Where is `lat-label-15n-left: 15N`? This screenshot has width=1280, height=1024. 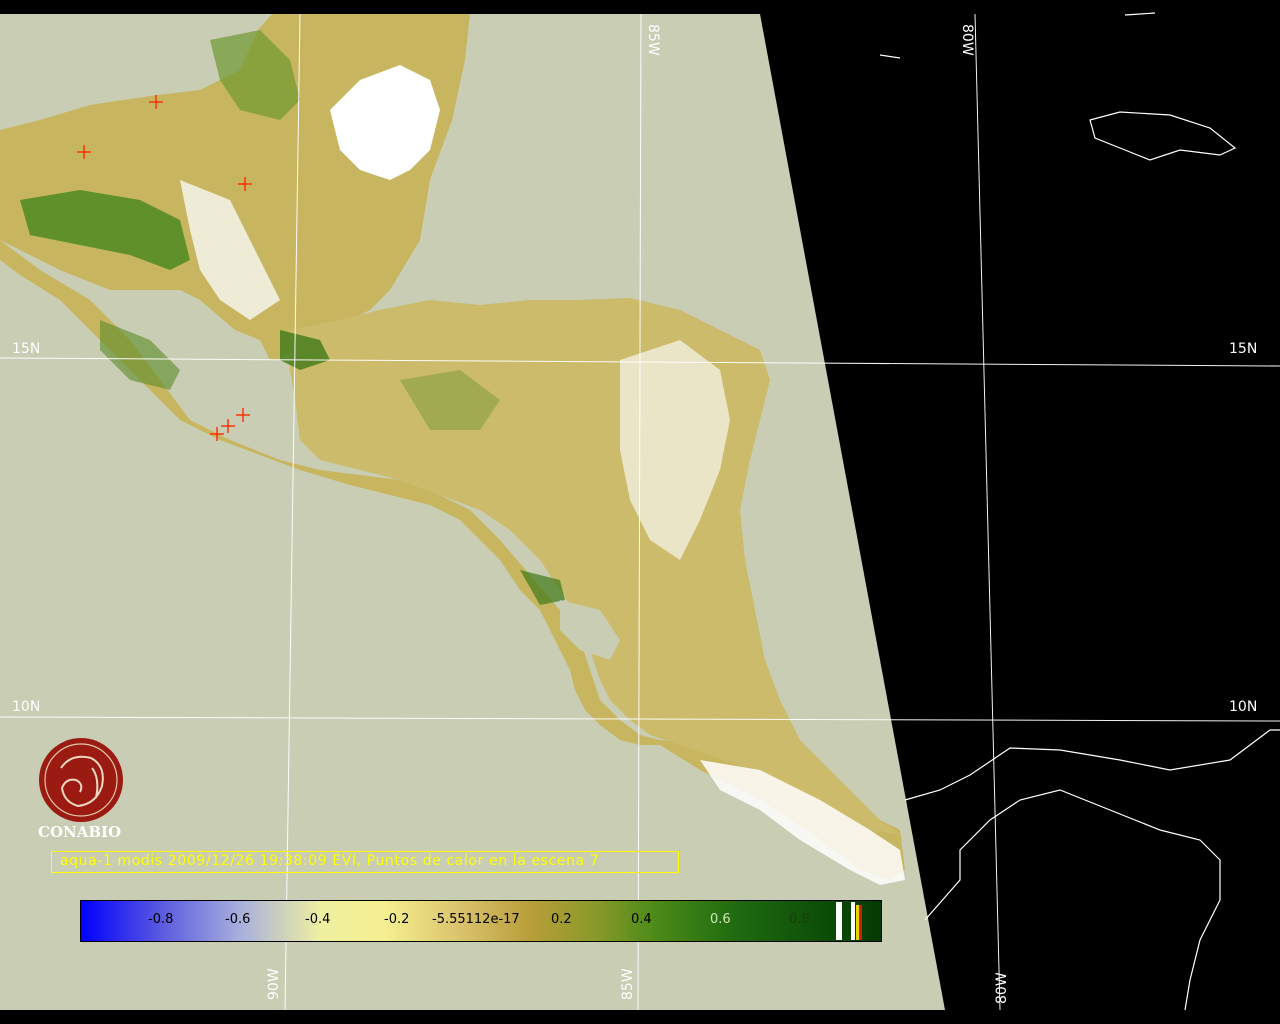 lat-label-15n-left: 15N is located at coordinates (26, 349).